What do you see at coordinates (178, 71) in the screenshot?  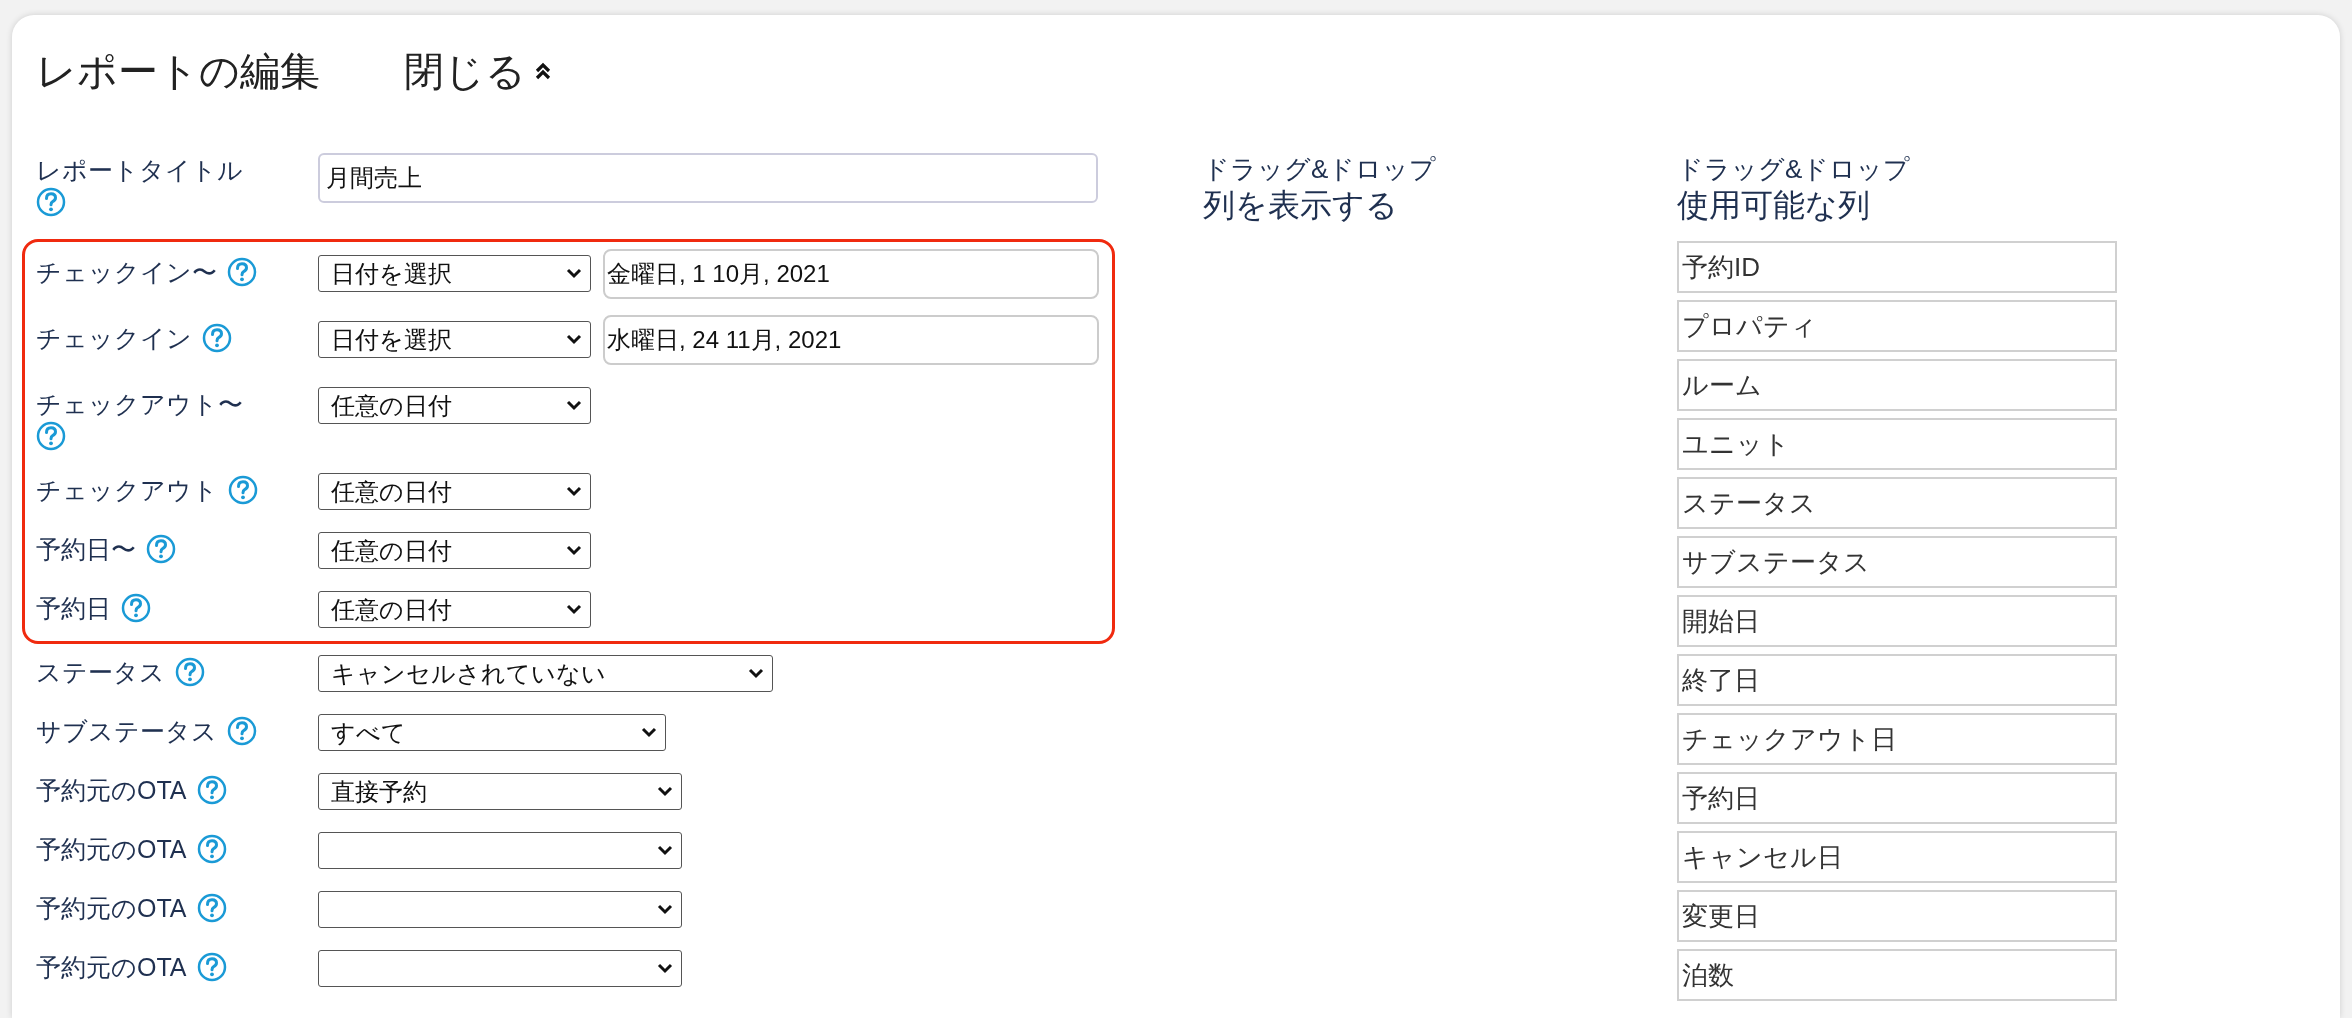 I see `page-title: レポートの編集` at bounding box center [178, 71].